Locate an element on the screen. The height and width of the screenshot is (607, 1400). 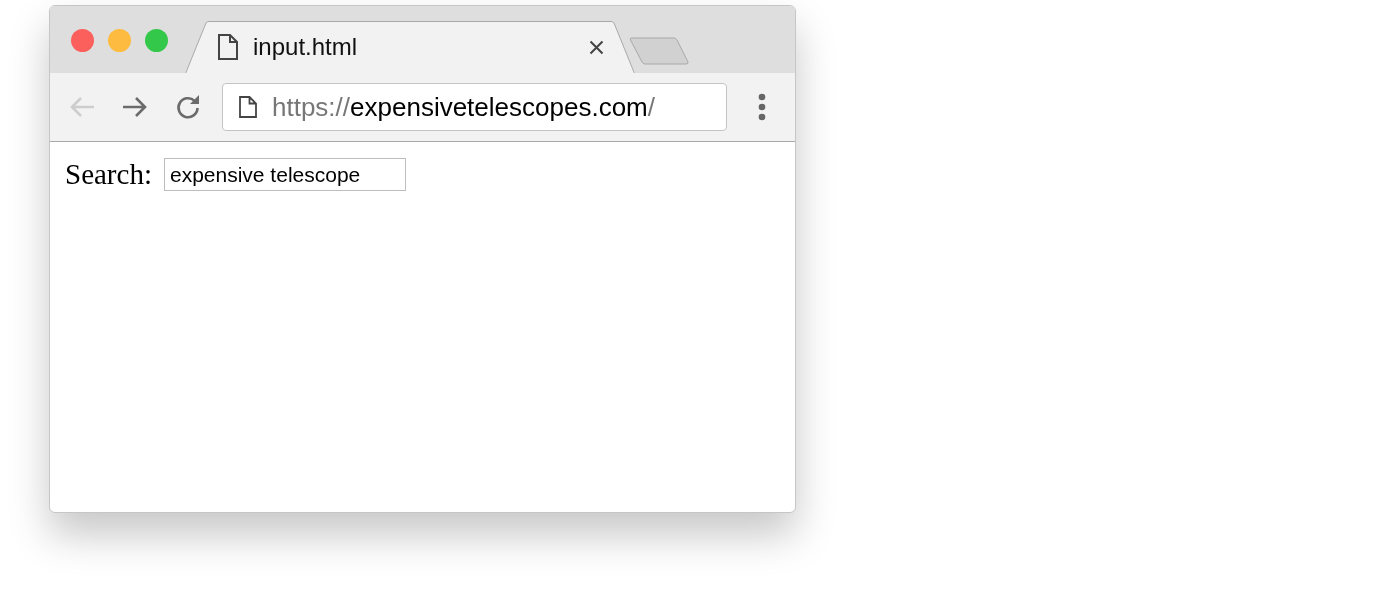
search-field: expensive telescope is located at coordinates (284, 174).